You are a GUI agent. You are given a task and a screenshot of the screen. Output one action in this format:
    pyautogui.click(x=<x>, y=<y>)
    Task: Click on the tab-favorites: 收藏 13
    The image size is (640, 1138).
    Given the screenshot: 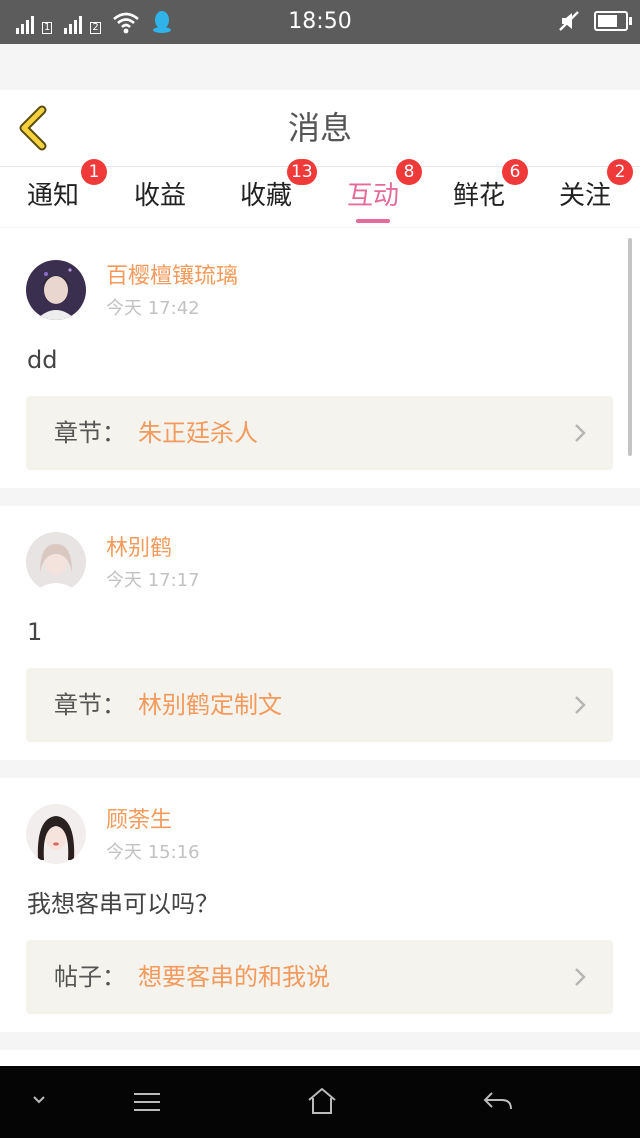 What is the action you would take?
    pyautogui.click(x=266, y=193)
    